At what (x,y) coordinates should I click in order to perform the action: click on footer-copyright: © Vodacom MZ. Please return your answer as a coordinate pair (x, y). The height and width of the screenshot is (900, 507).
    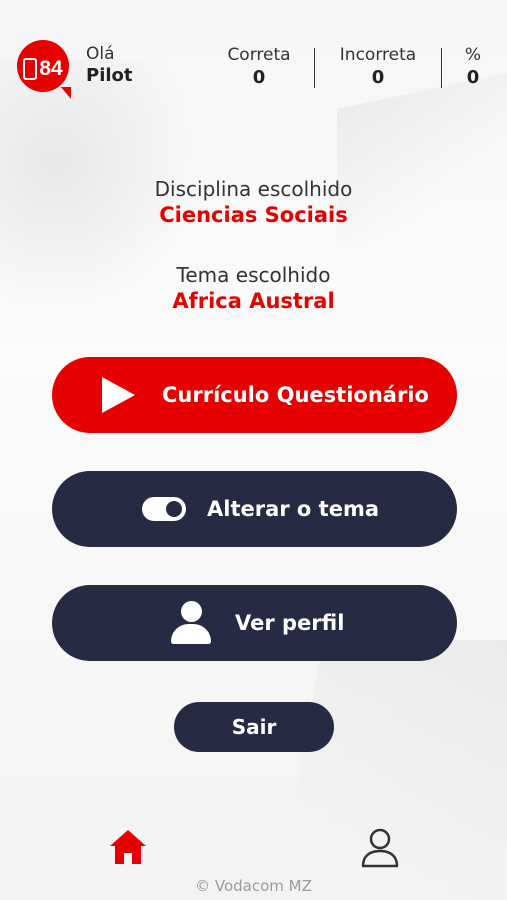
    Looking at the image, I should click on (253, 886).